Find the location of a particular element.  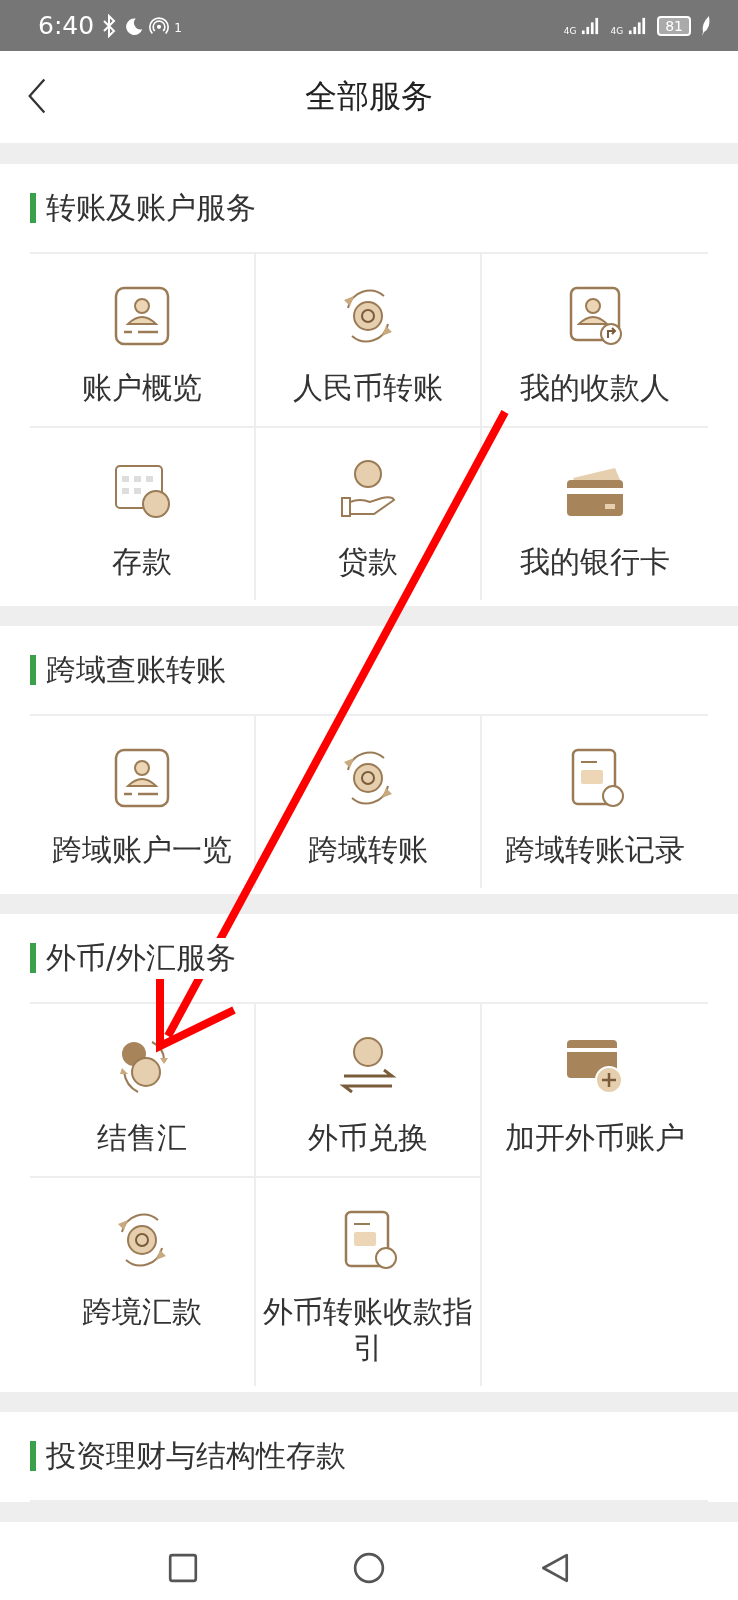

service-item: 跨境汇款 is located at coordinates (143, 1281).